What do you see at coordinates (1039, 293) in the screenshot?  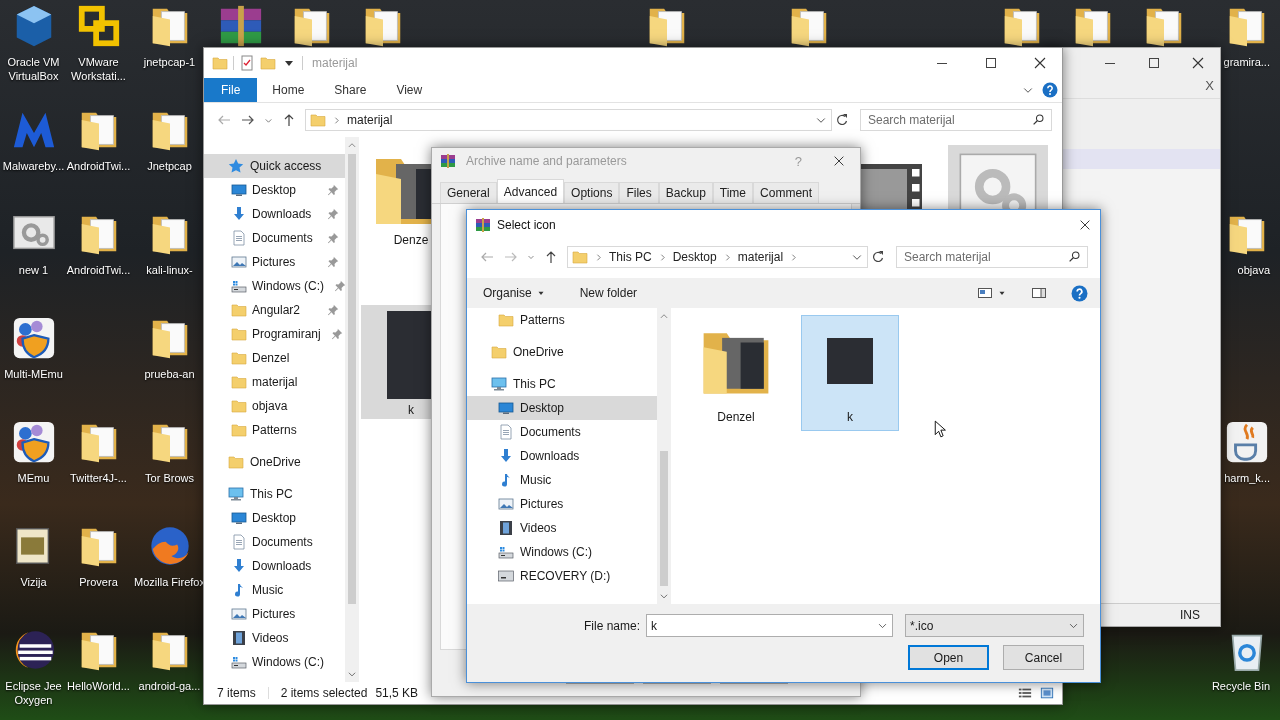 I see `preview-pane-icon` at bounding box center [1039, 293].